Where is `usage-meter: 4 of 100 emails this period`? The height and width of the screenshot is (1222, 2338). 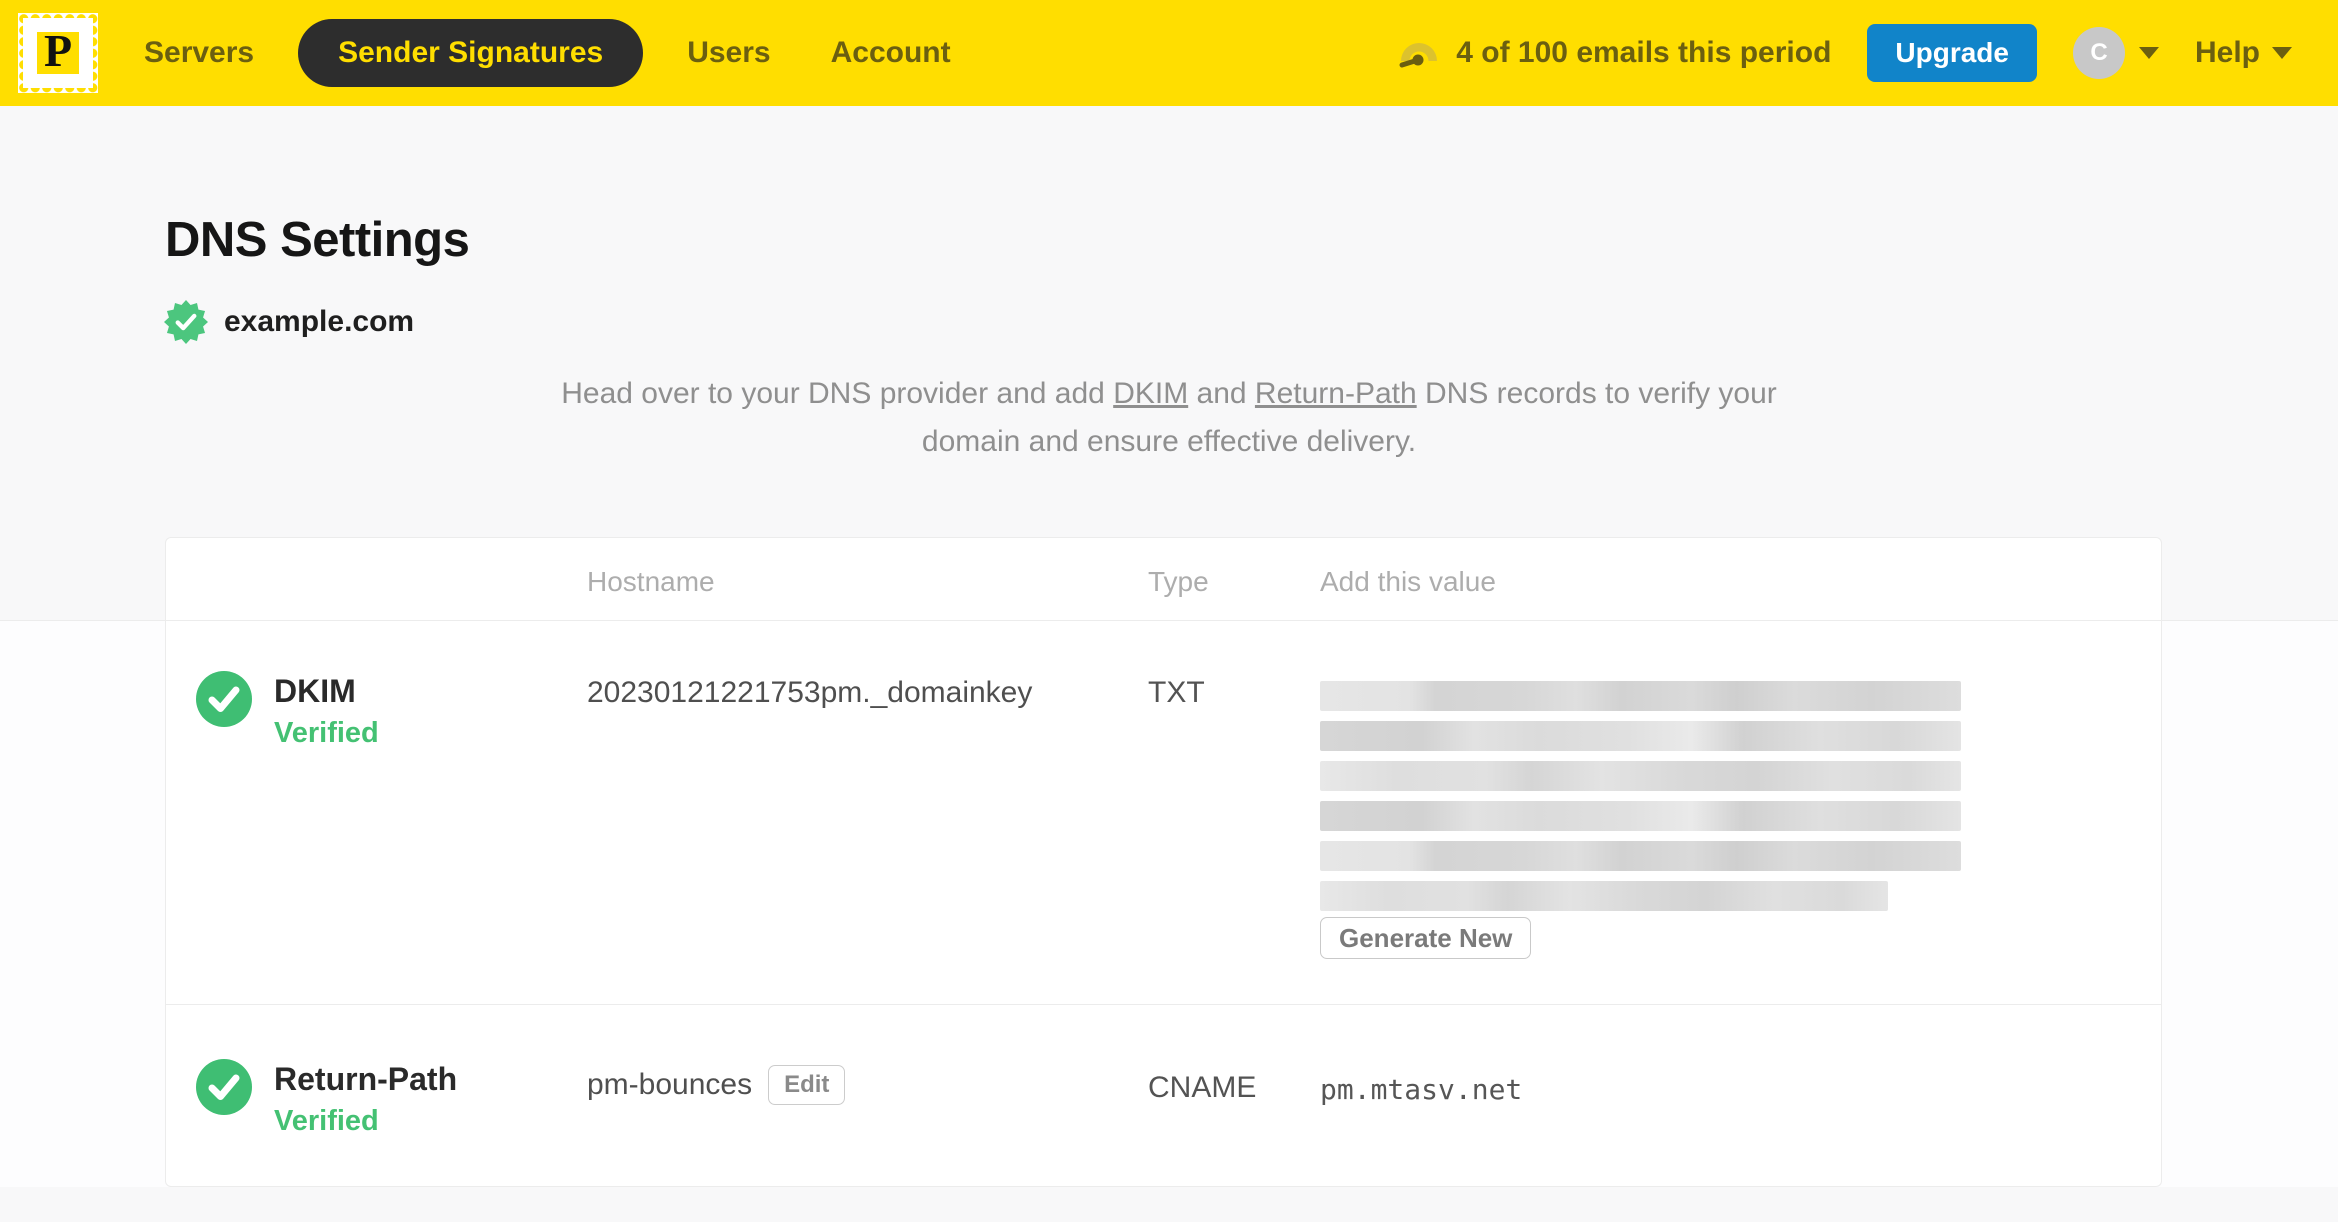 usage-meter: 4 of 100 emails this period is located at coordinates (1613, 53).